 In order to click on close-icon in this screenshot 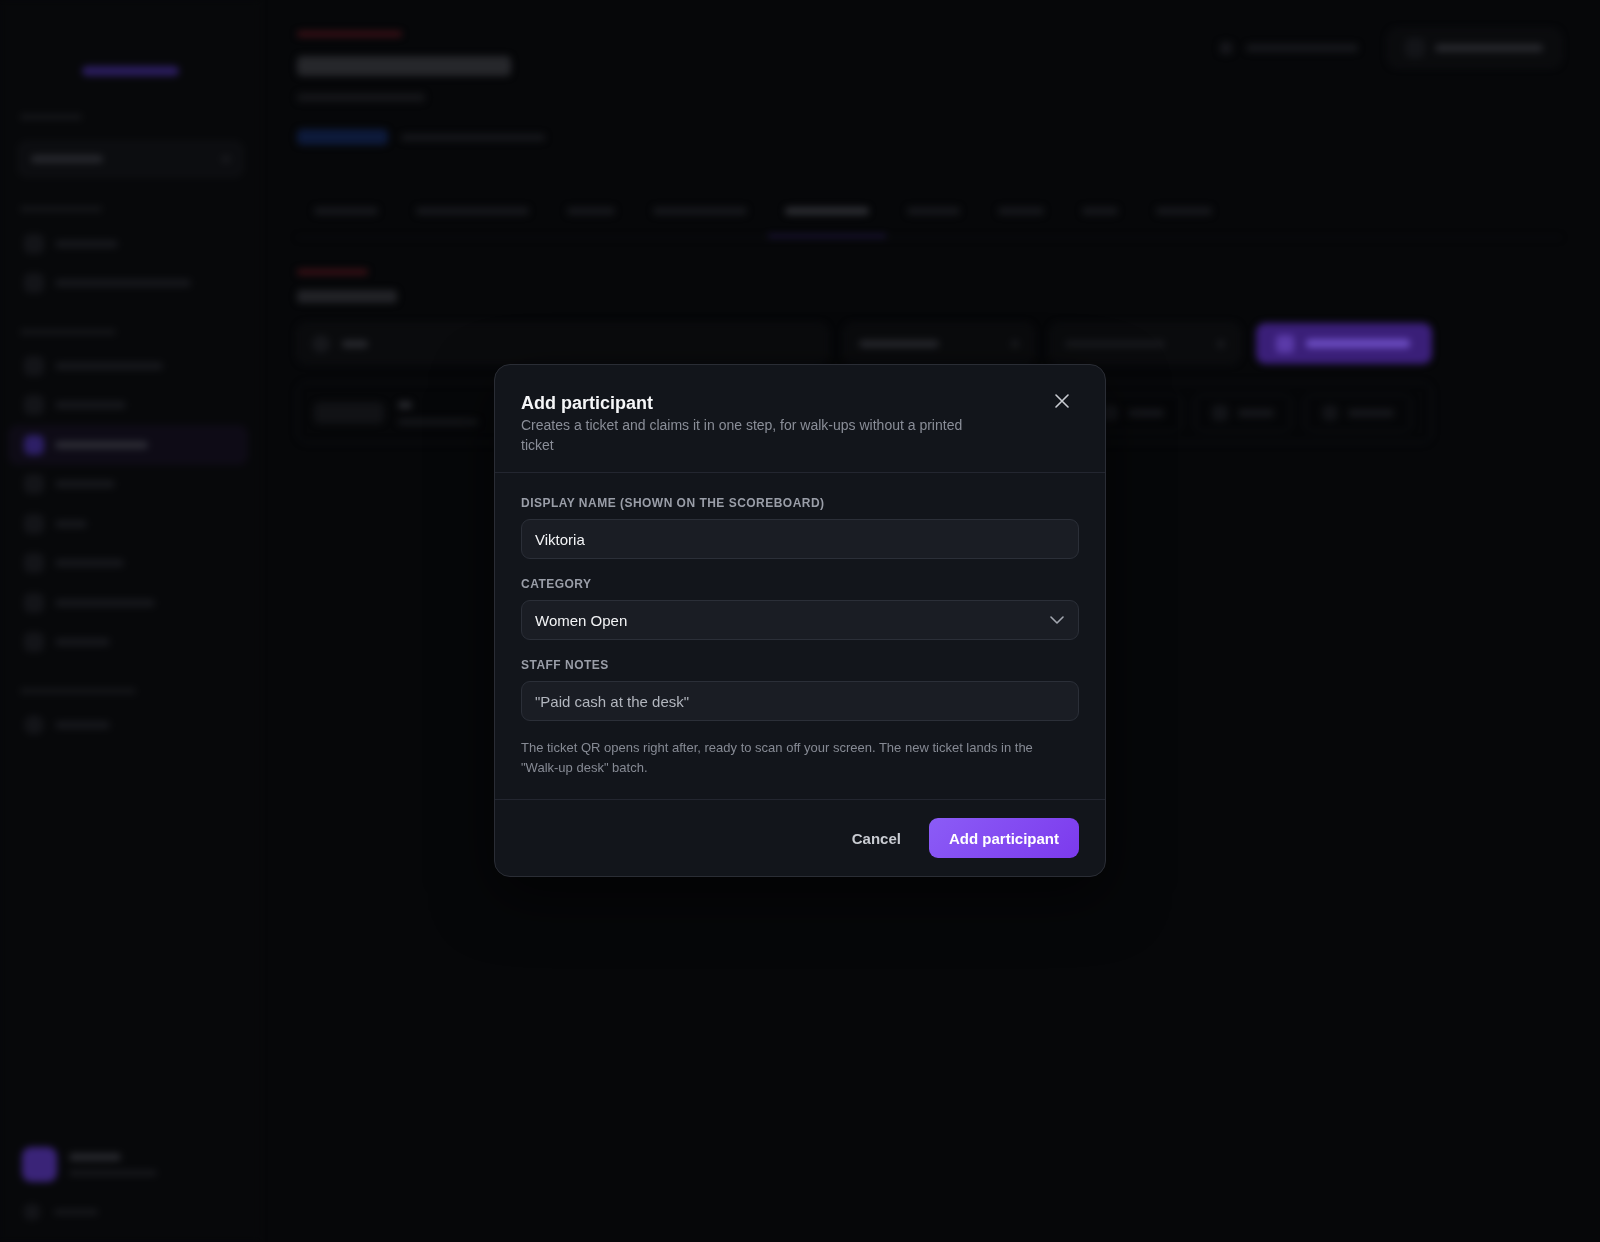, I will do `click(1062, 401)`.